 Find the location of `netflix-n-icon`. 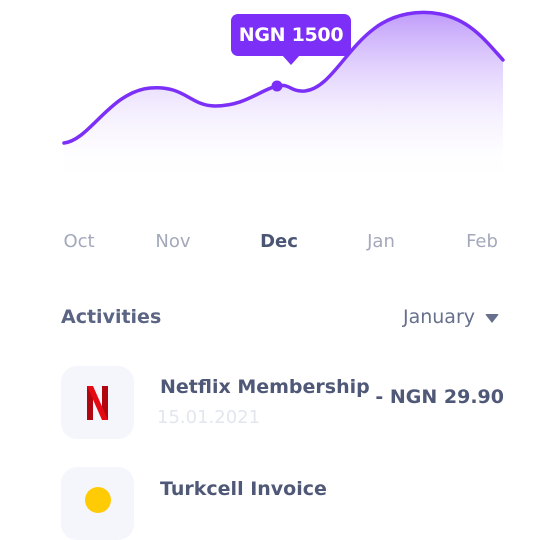

netflix-n-icon is located at coordinates (97, 403).